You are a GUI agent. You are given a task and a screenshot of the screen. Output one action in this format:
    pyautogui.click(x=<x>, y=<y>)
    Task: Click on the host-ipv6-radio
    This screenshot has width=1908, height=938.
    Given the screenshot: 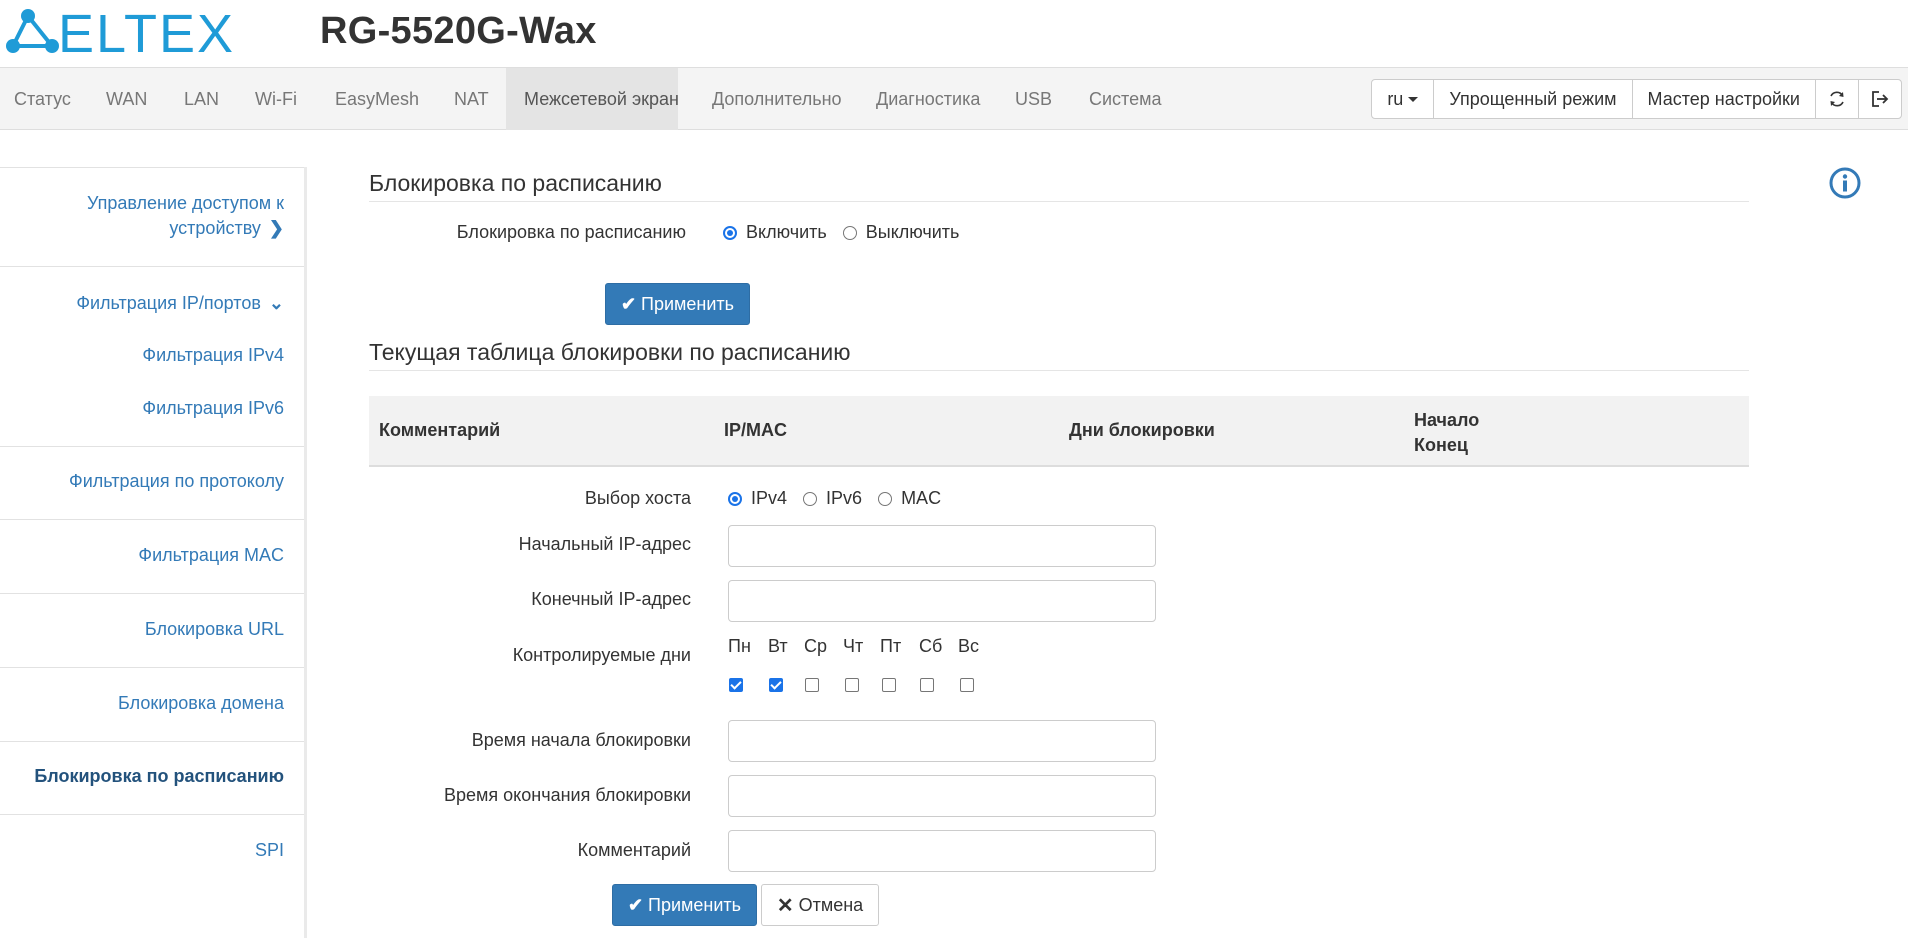 What is the action you would take?
    pyautogui.click(x=810, y=498)
    